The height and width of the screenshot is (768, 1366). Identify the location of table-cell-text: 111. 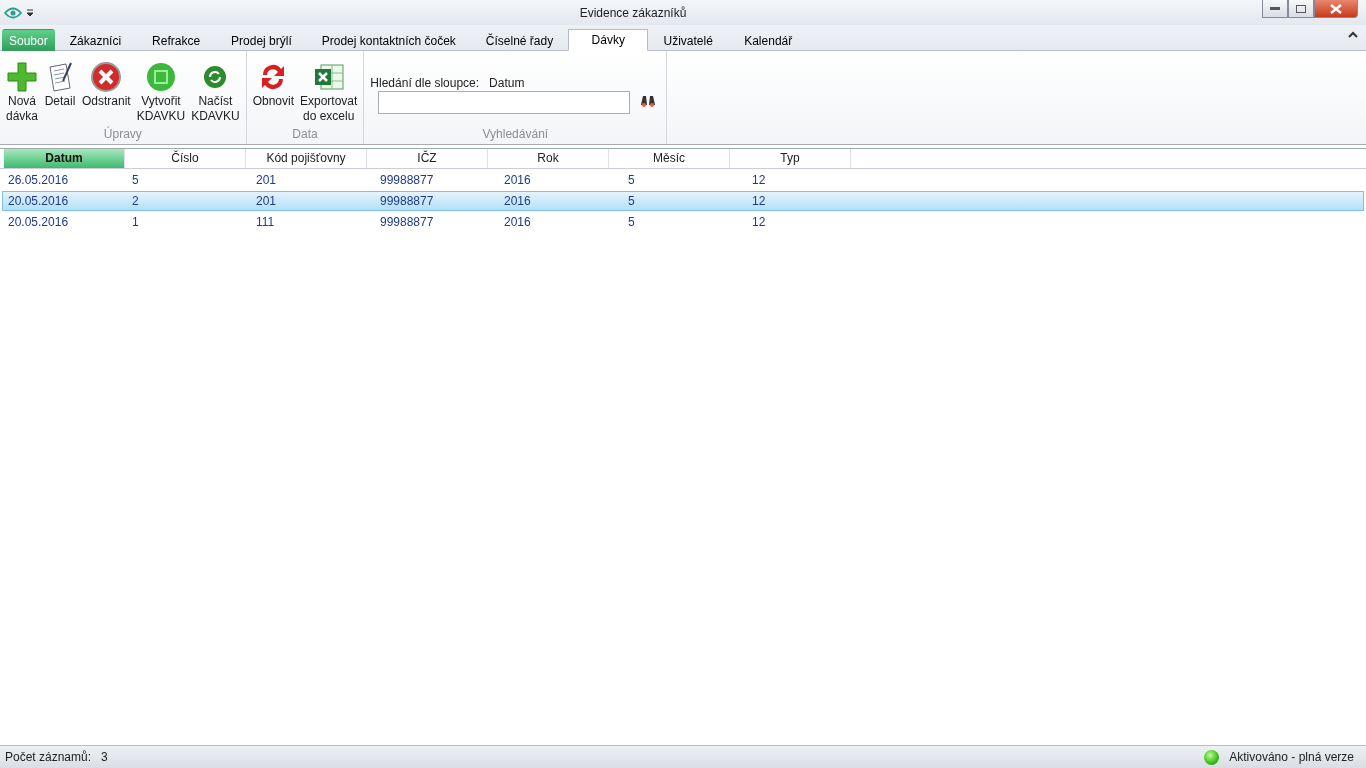
(265, 222).